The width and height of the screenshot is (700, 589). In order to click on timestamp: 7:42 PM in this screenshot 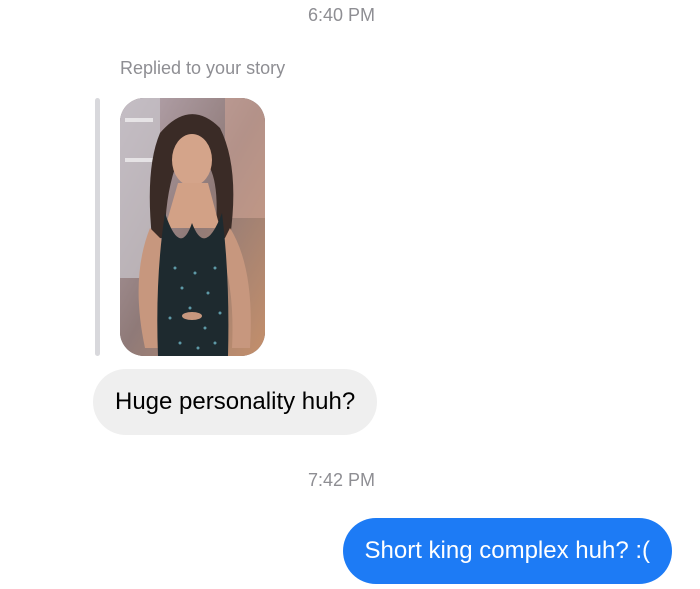, I will do `click(341, 480)`.